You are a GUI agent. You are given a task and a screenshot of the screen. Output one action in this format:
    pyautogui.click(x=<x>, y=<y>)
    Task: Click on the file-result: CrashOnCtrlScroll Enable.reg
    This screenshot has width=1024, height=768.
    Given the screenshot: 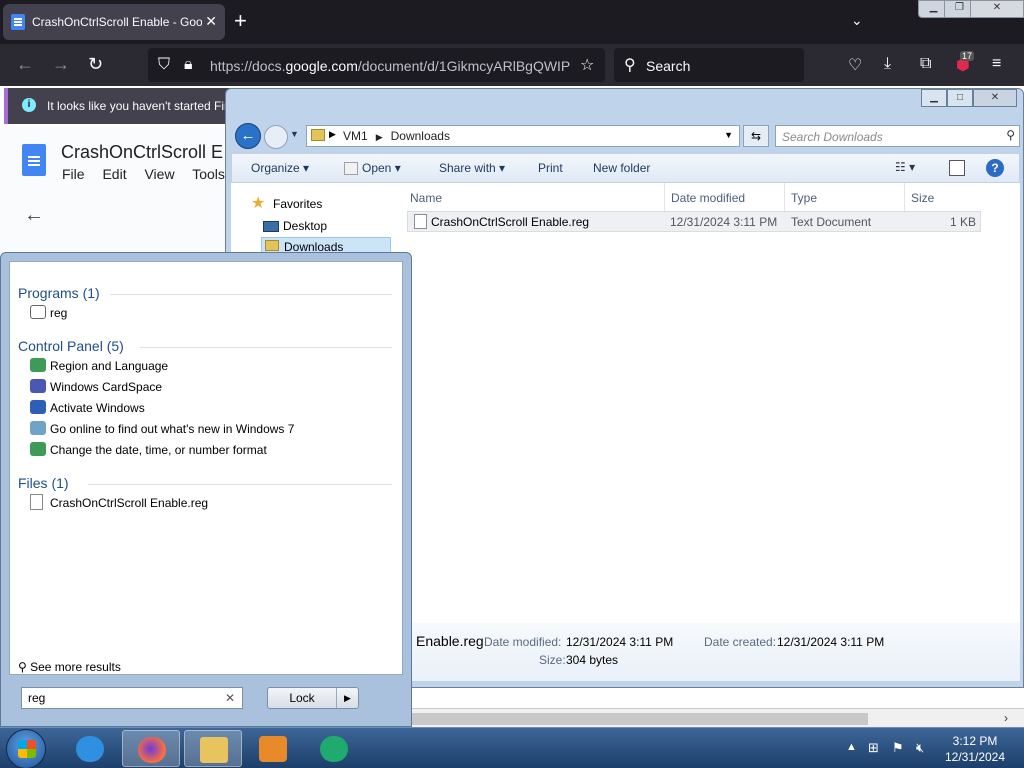 What is the action you would take?
    pyautogui.click(x=129, y=503)
    